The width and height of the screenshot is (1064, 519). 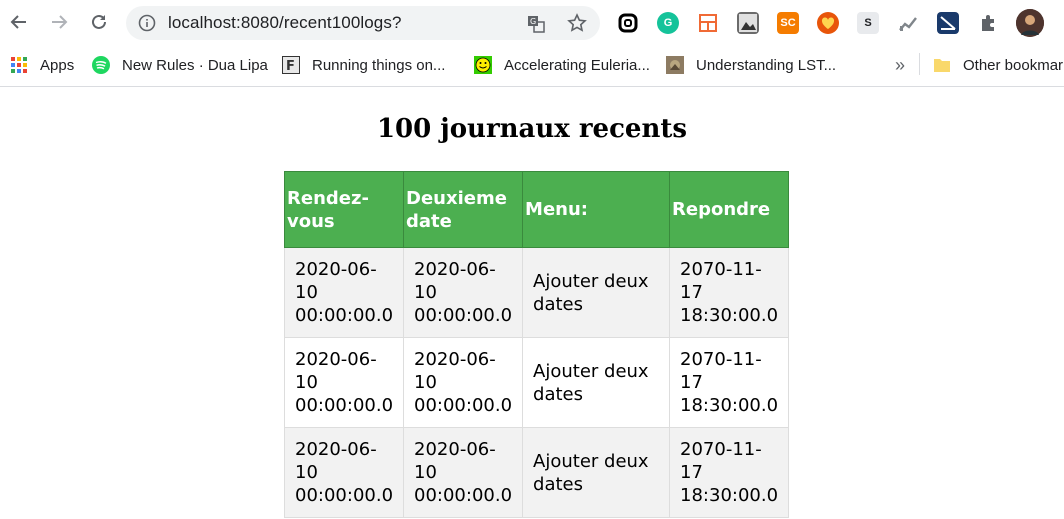 I want to click on forward-arrow-icon, so click(x=60, y=22).